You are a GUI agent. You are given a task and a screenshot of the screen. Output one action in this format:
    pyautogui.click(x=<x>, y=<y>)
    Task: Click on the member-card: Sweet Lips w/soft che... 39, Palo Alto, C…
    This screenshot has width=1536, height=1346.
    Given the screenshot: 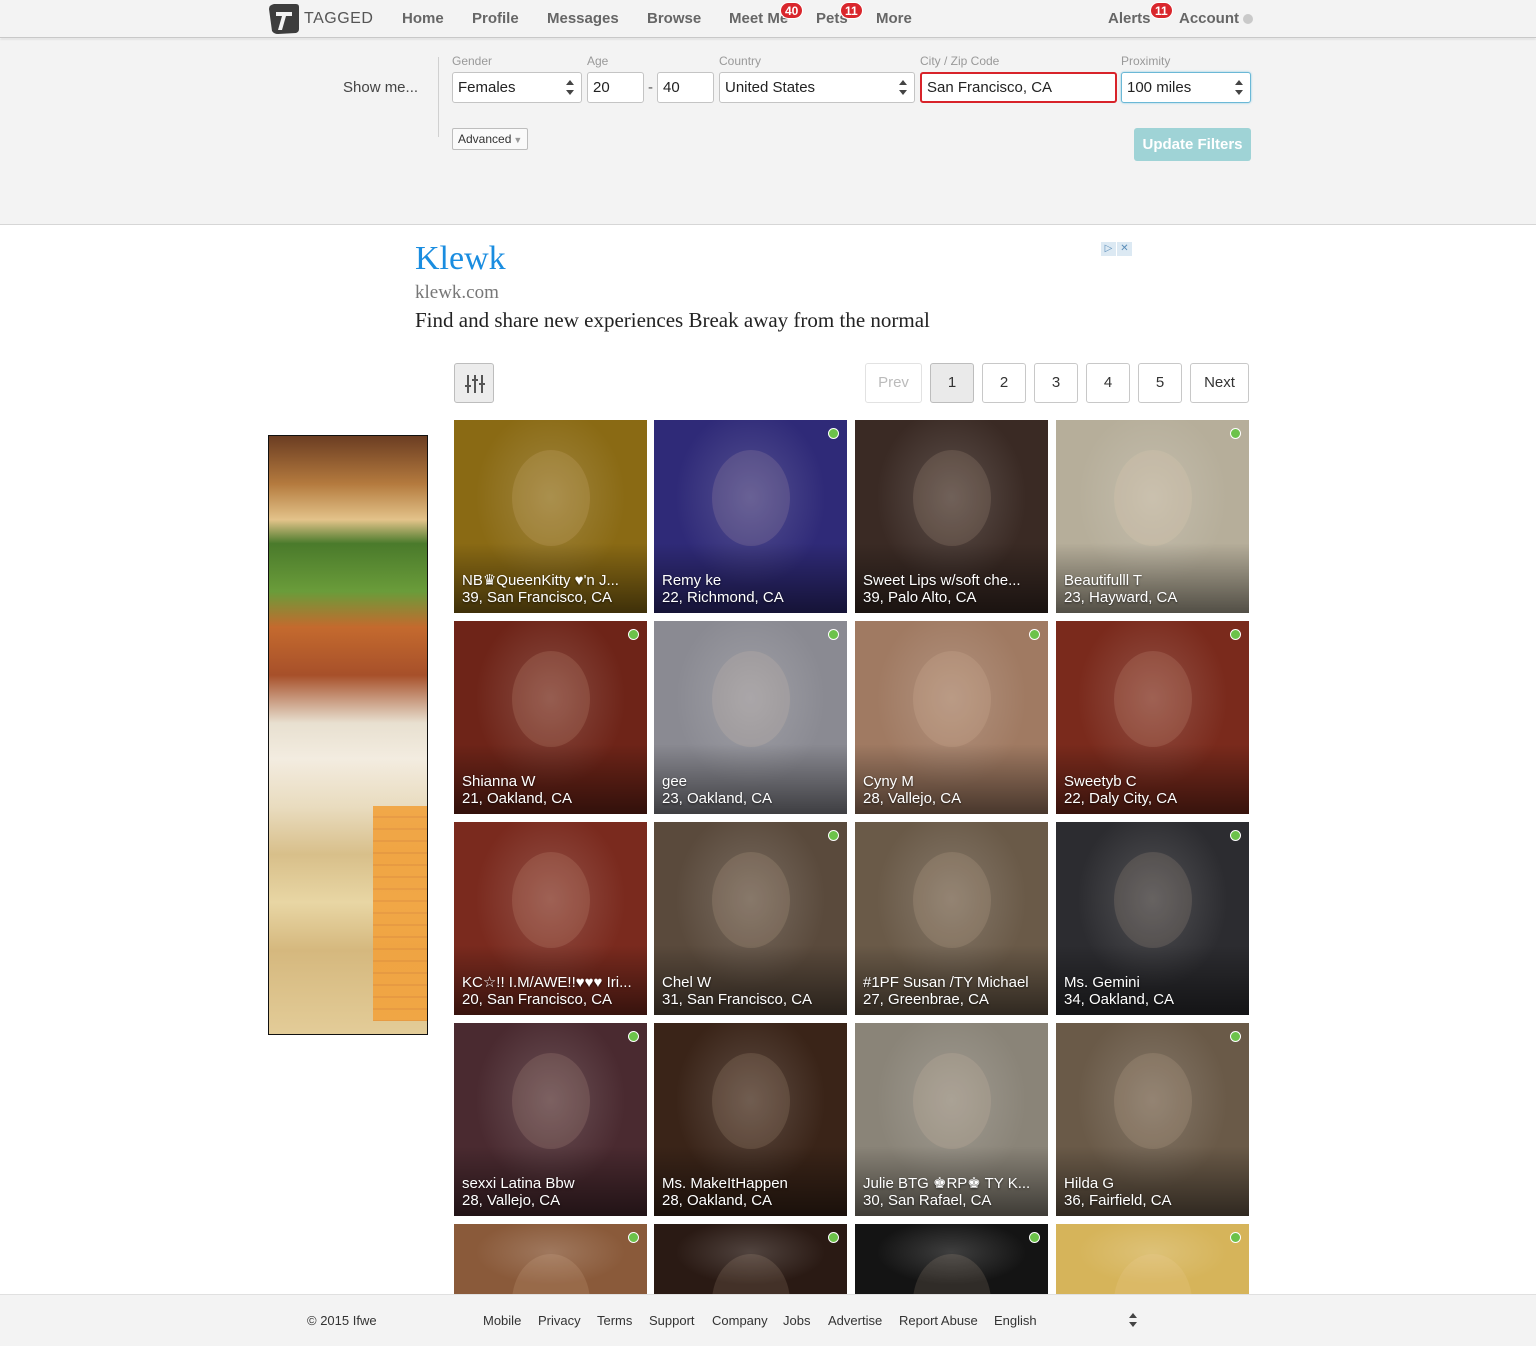 What is the action you would take?
    pyautogui.click(x=951, y=516)
    